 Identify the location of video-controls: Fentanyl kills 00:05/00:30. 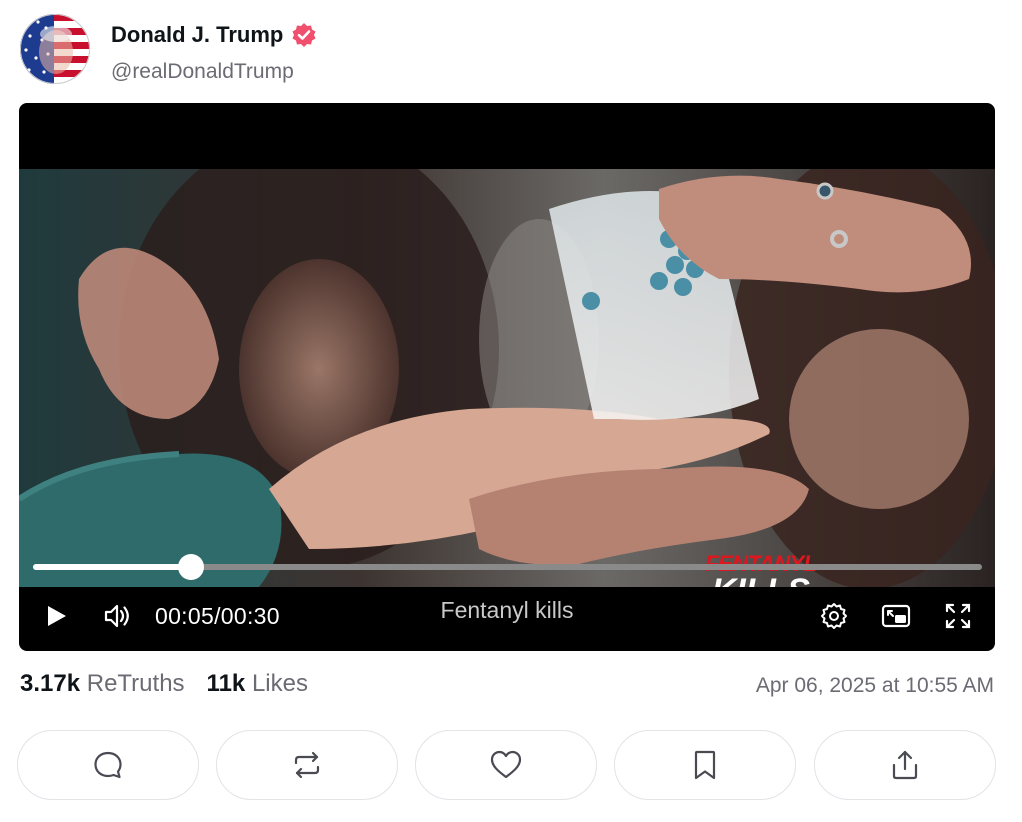
(507, 619).